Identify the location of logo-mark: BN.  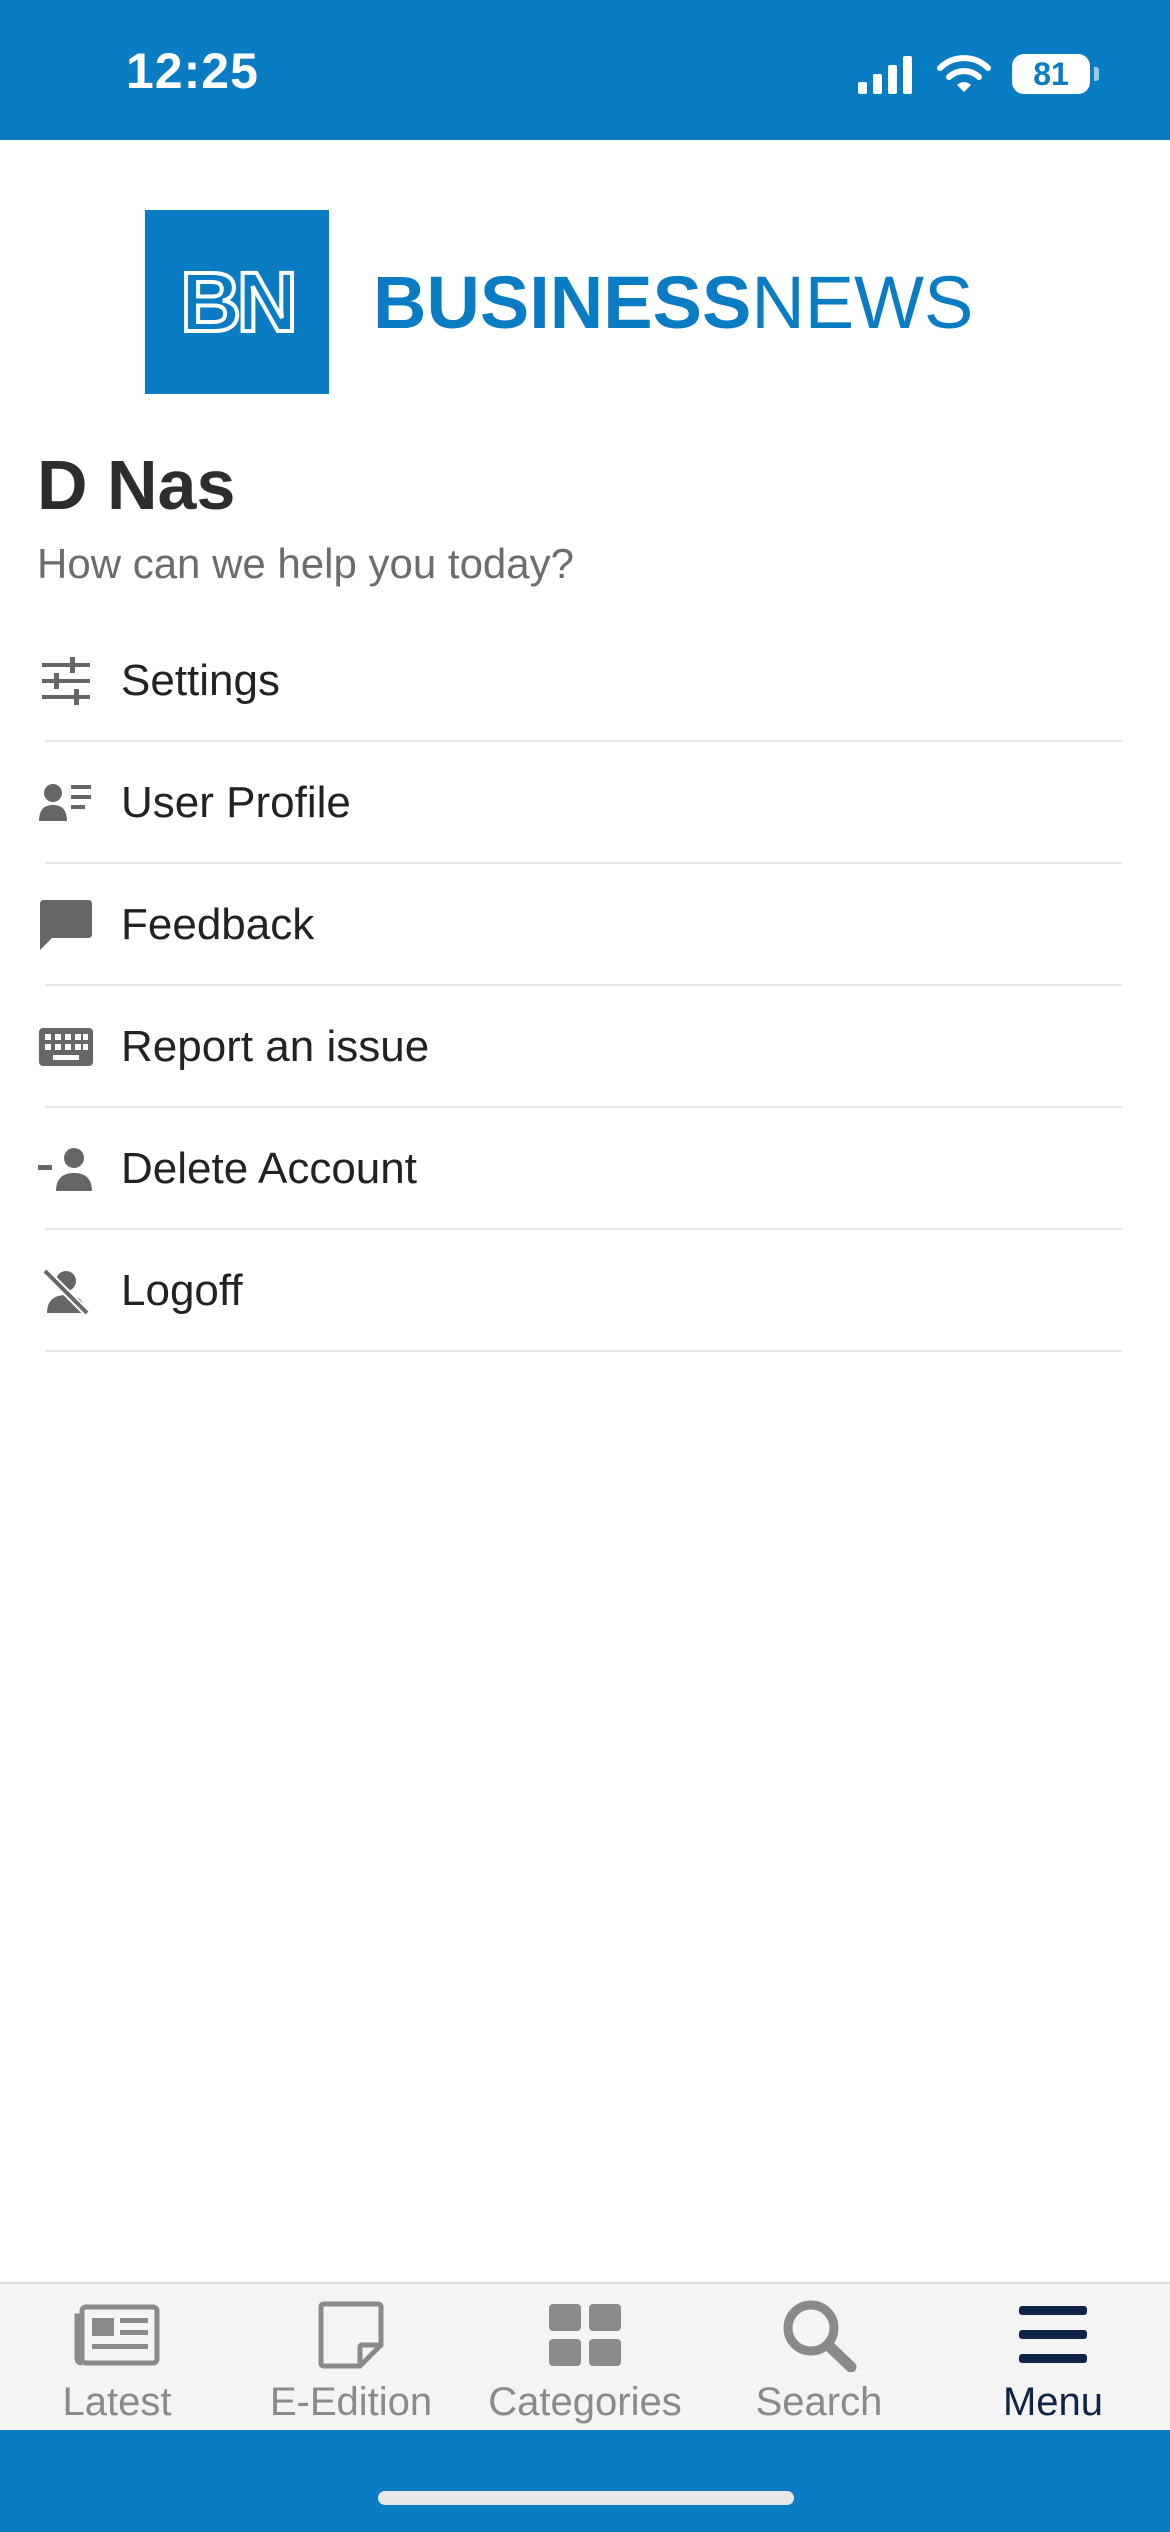
(237, 302).